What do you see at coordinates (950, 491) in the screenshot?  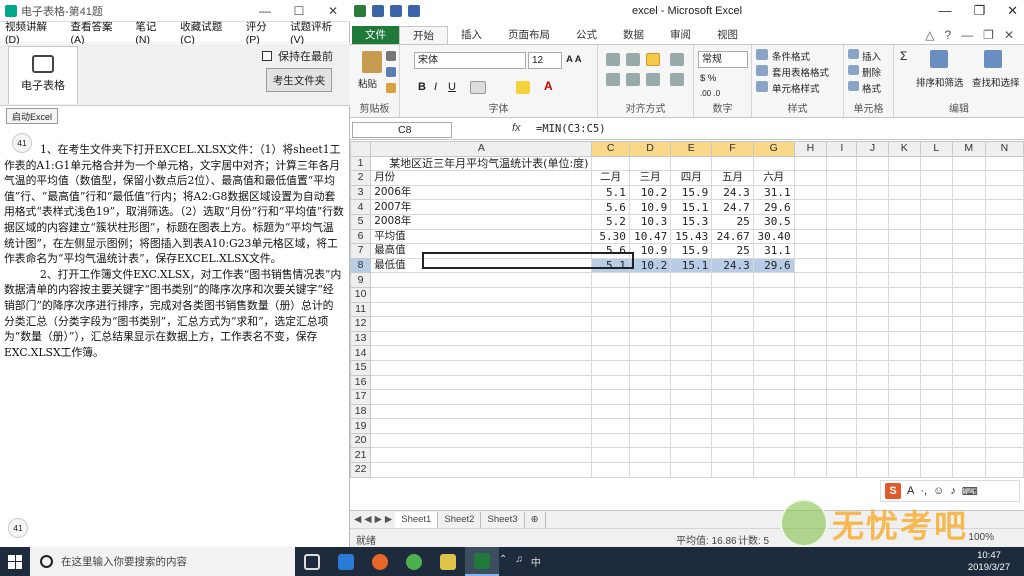 I see `ime-toolbar: S A ·, ☺ ♪ ⌨` at bounding box center [950, 491].